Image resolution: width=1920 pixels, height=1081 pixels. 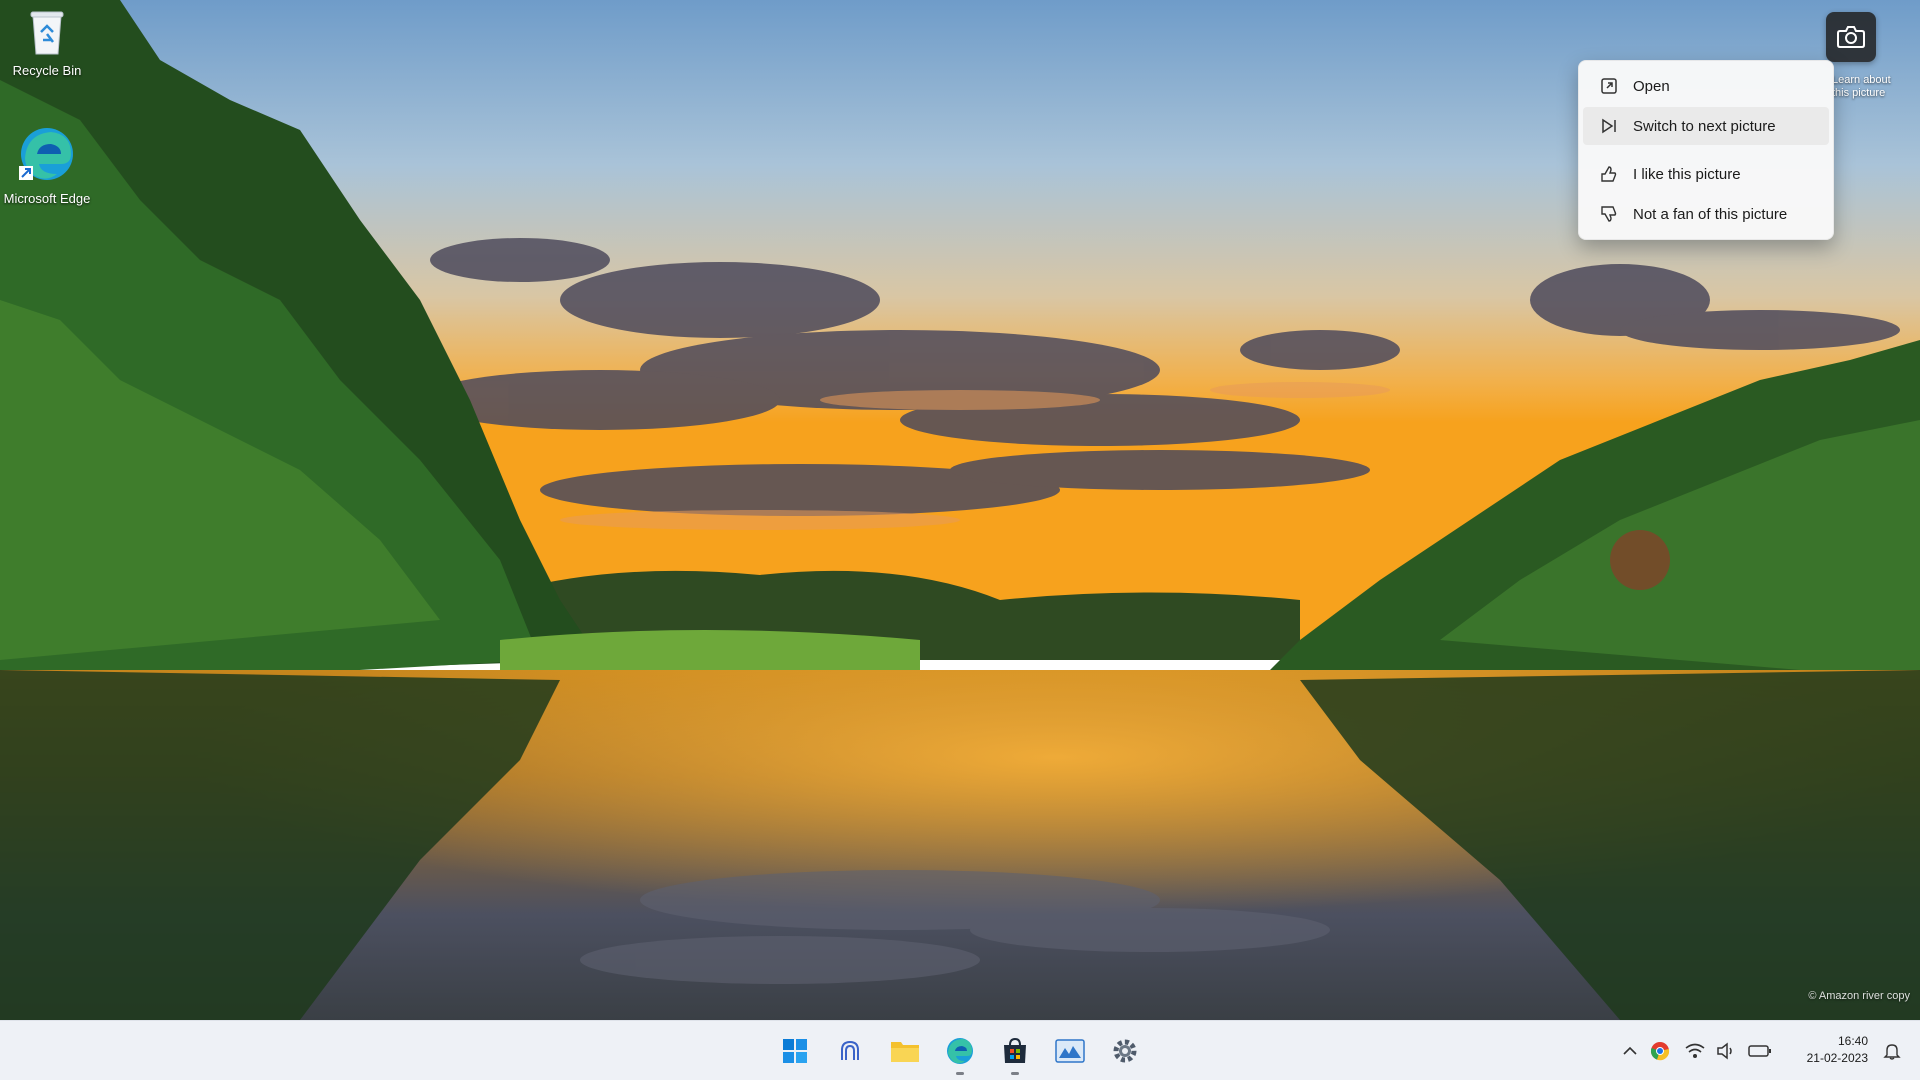 I want to click on settings-icon, so click(x=1125, y=1051).